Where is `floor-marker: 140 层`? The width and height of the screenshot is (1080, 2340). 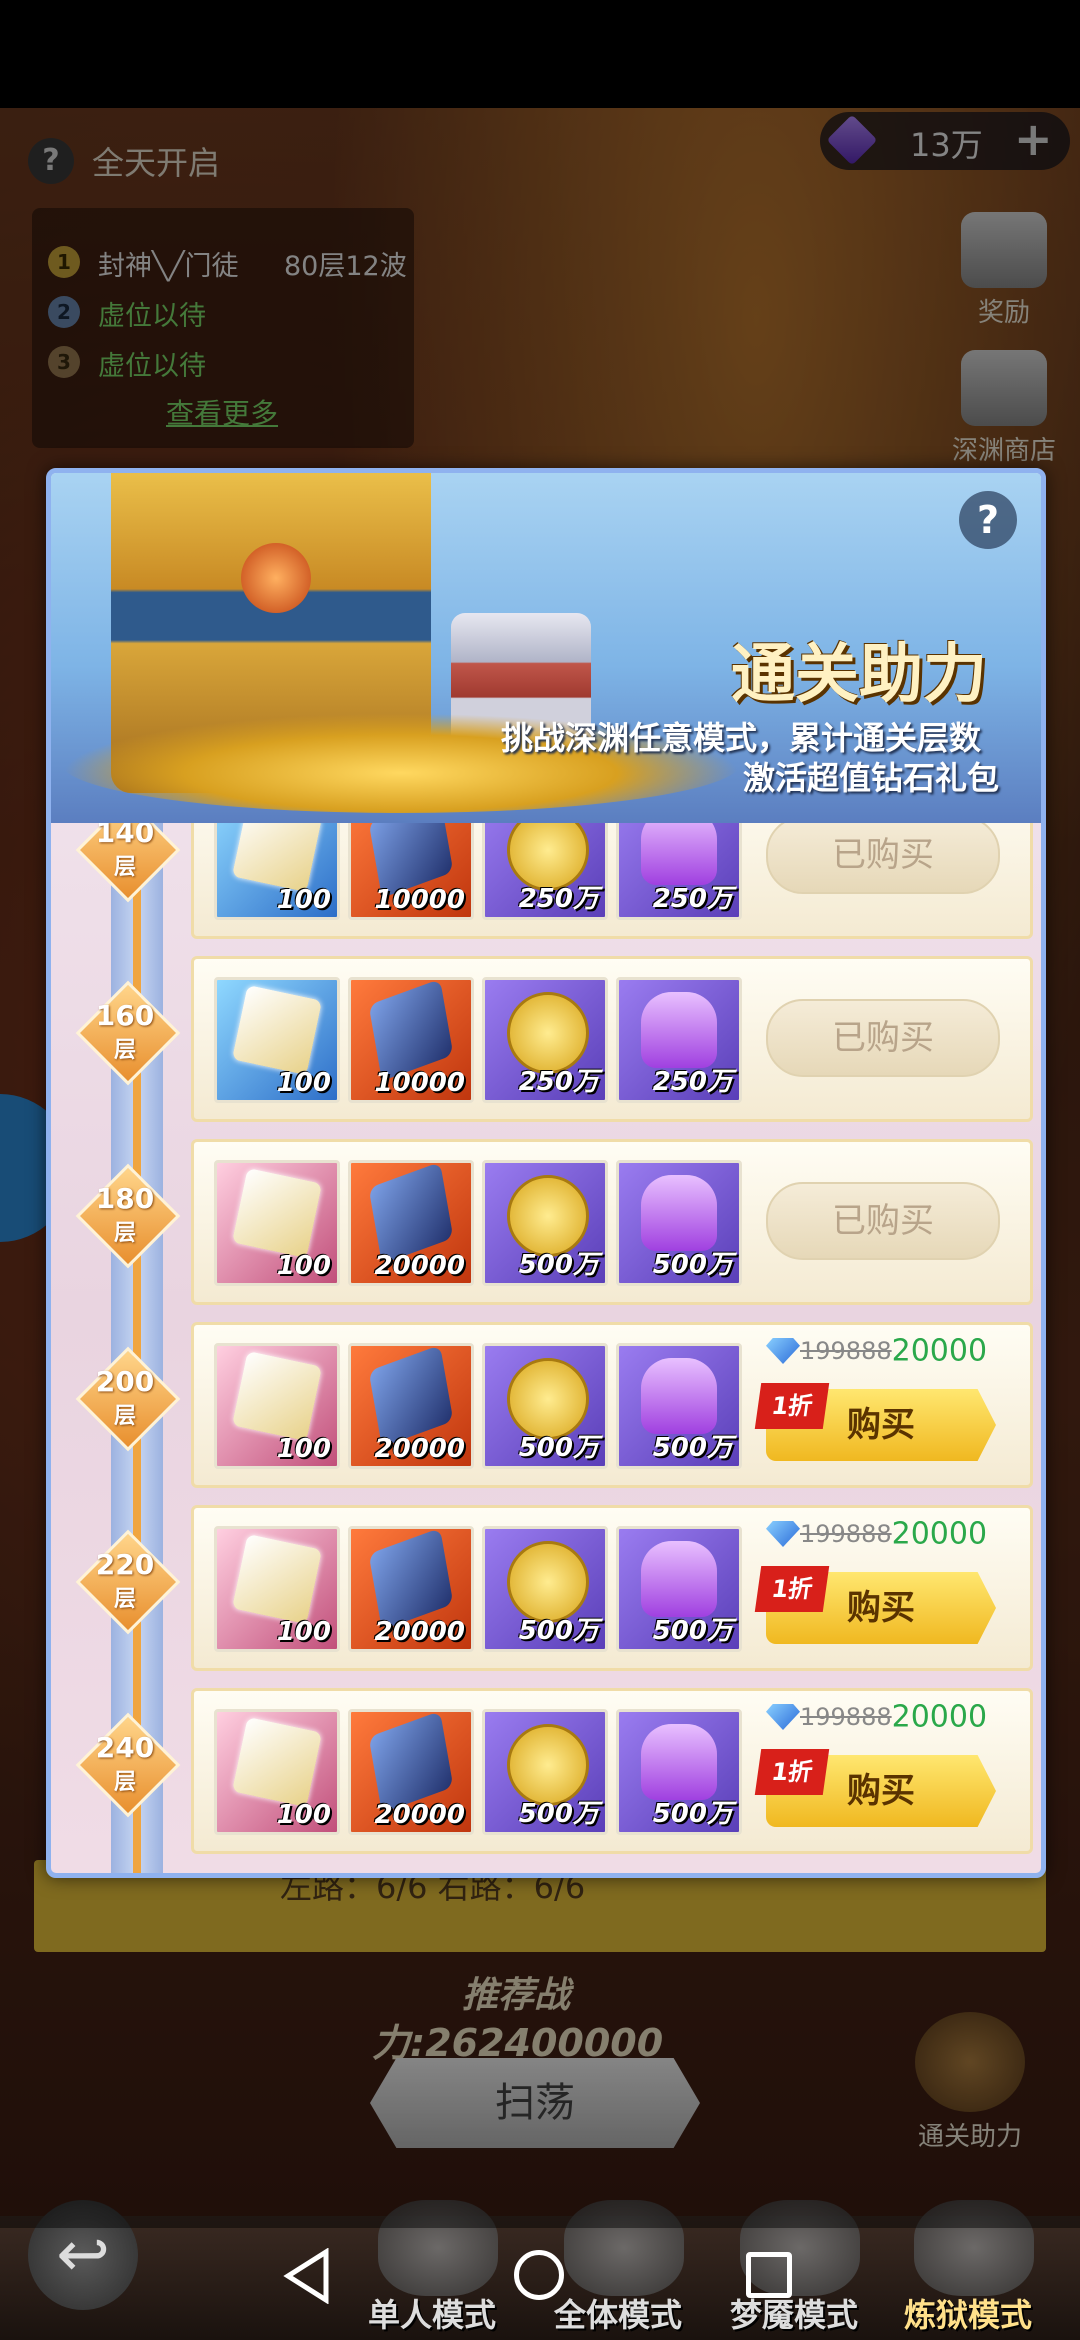
floor-marker: 140 层 is located at coordinates (125, 858).